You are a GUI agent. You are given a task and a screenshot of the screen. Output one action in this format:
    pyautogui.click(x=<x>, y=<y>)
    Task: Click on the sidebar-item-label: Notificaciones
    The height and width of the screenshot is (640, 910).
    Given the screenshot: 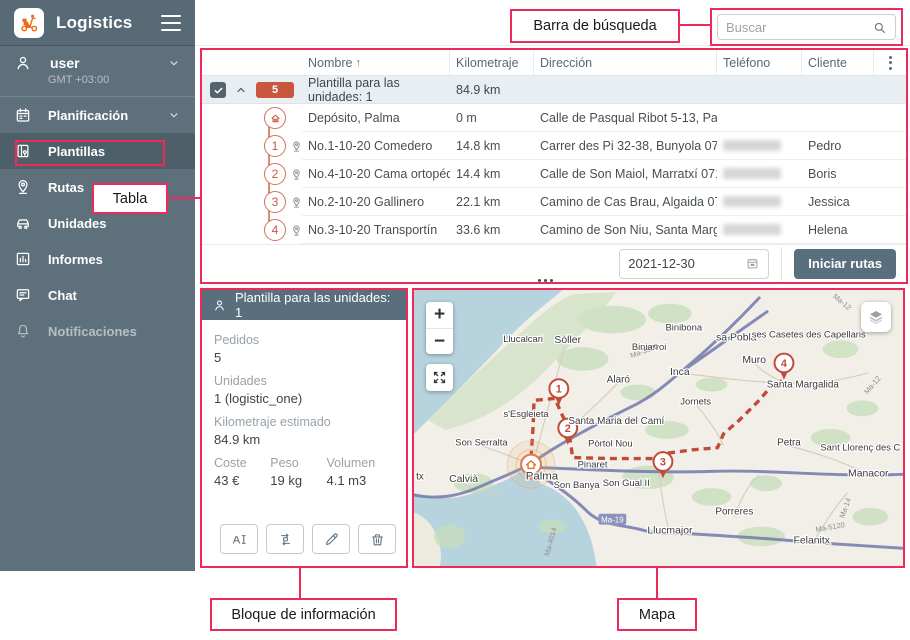 What is the action you would take?
    pyautogui.click(x=92, y=331)
    